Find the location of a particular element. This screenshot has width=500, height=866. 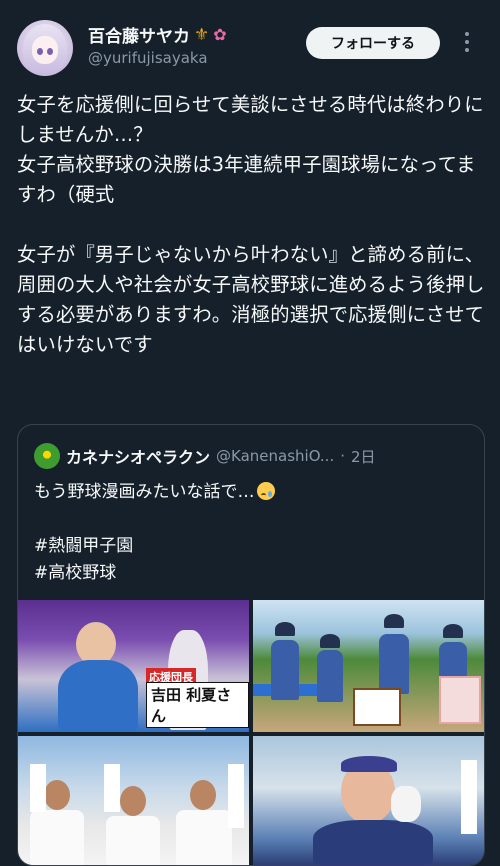

crying-face-icon is located at coordinates (265, 491).